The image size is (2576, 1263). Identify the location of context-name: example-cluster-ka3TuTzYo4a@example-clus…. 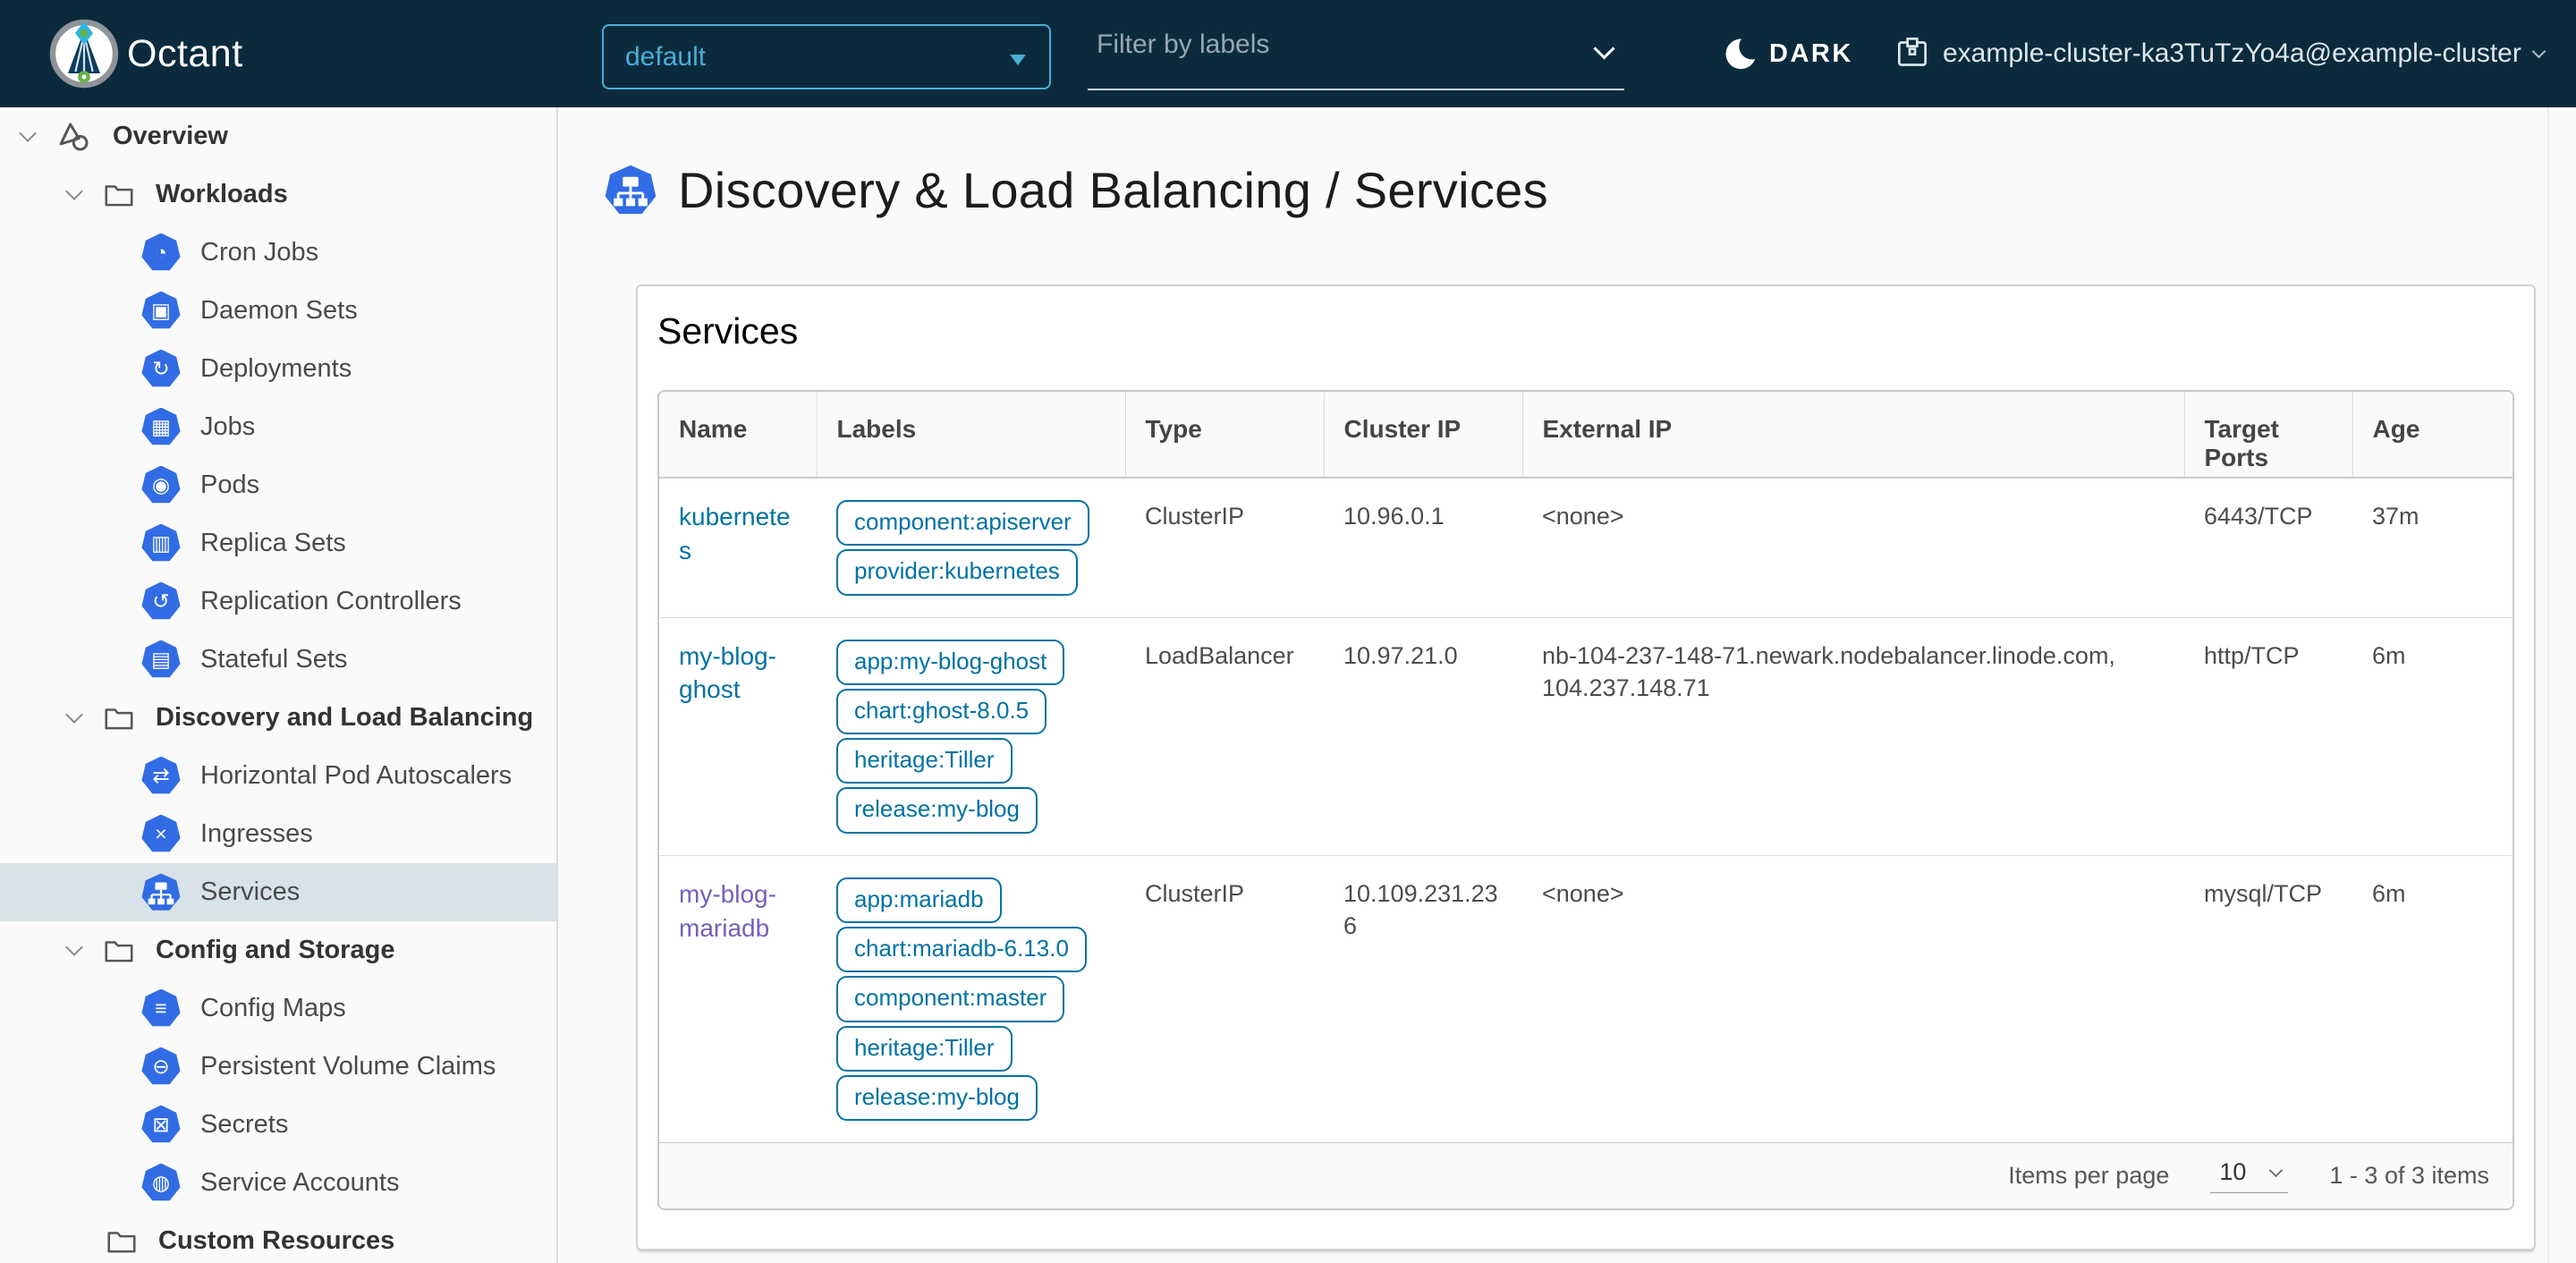
(2232, 53).